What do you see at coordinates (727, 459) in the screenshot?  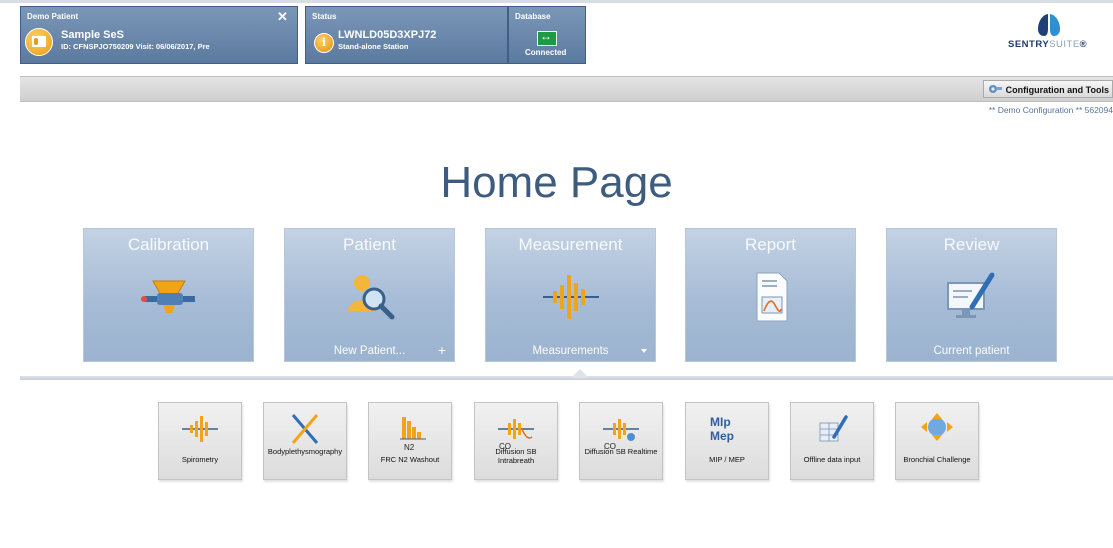 I see `measurement-label: MIP / MEP` at bounding box center [727, 459].